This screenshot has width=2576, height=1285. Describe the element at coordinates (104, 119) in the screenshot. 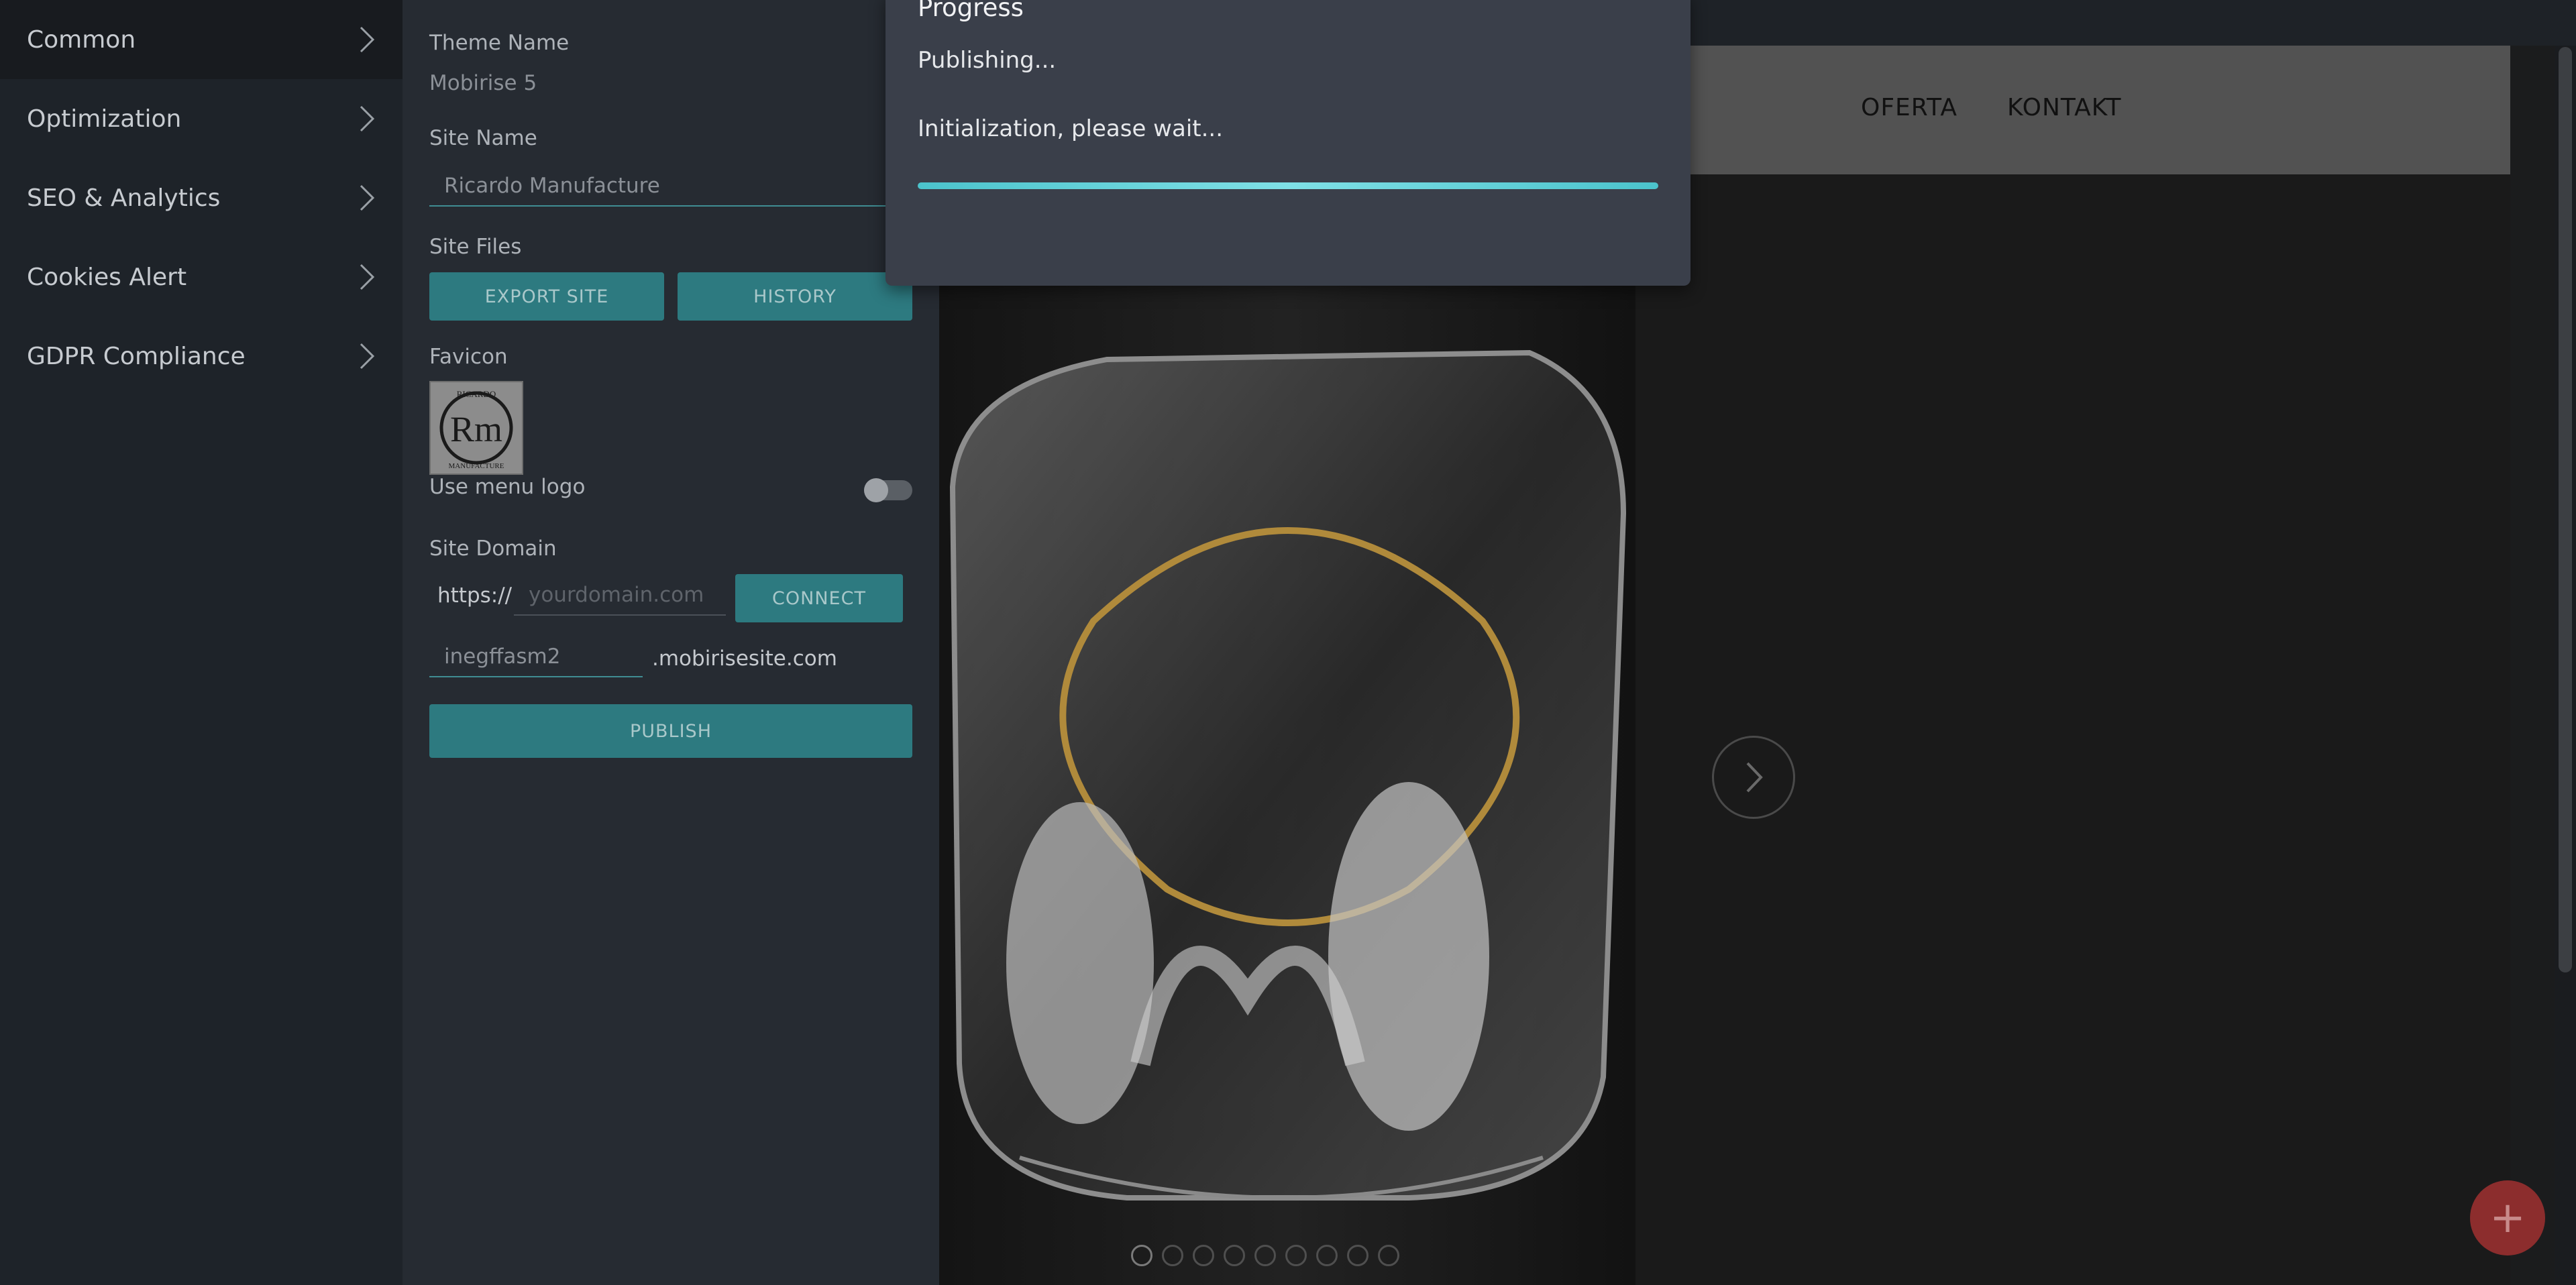

I see `category-label: Optimization` at that location.